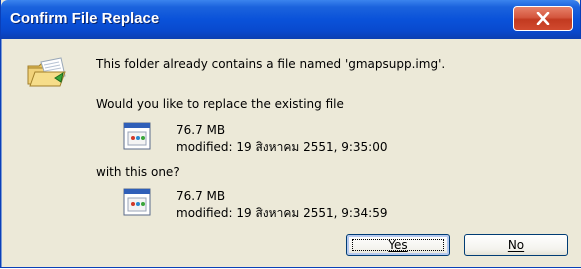 This screenshot has height=269, width=581. Describe the element at coordinates (290, 19) in the screenshot. I see `title-bar: Confirm File Replace` at that location.